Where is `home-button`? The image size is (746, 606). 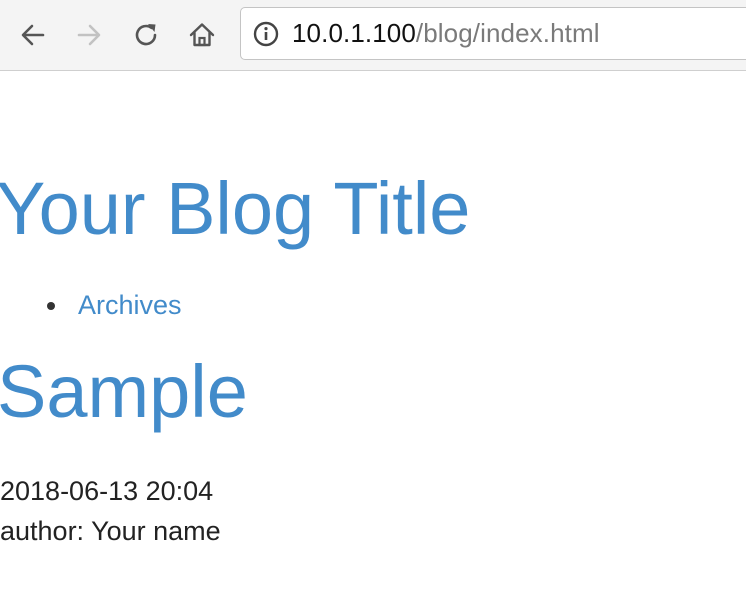 home-button is located at coordinates (202, 35).